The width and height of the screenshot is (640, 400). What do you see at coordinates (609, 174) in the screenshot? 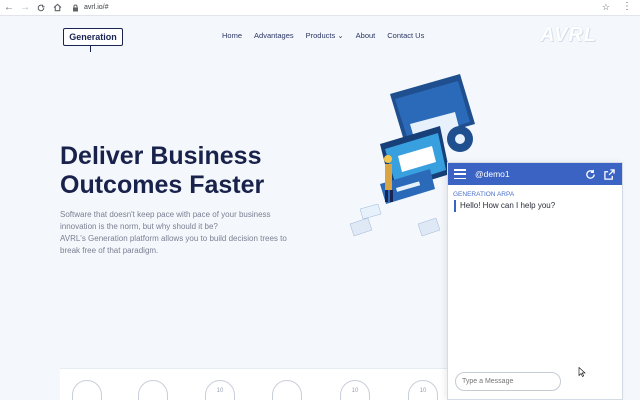
I see `popout-icon` at bounding box center [609, 174].